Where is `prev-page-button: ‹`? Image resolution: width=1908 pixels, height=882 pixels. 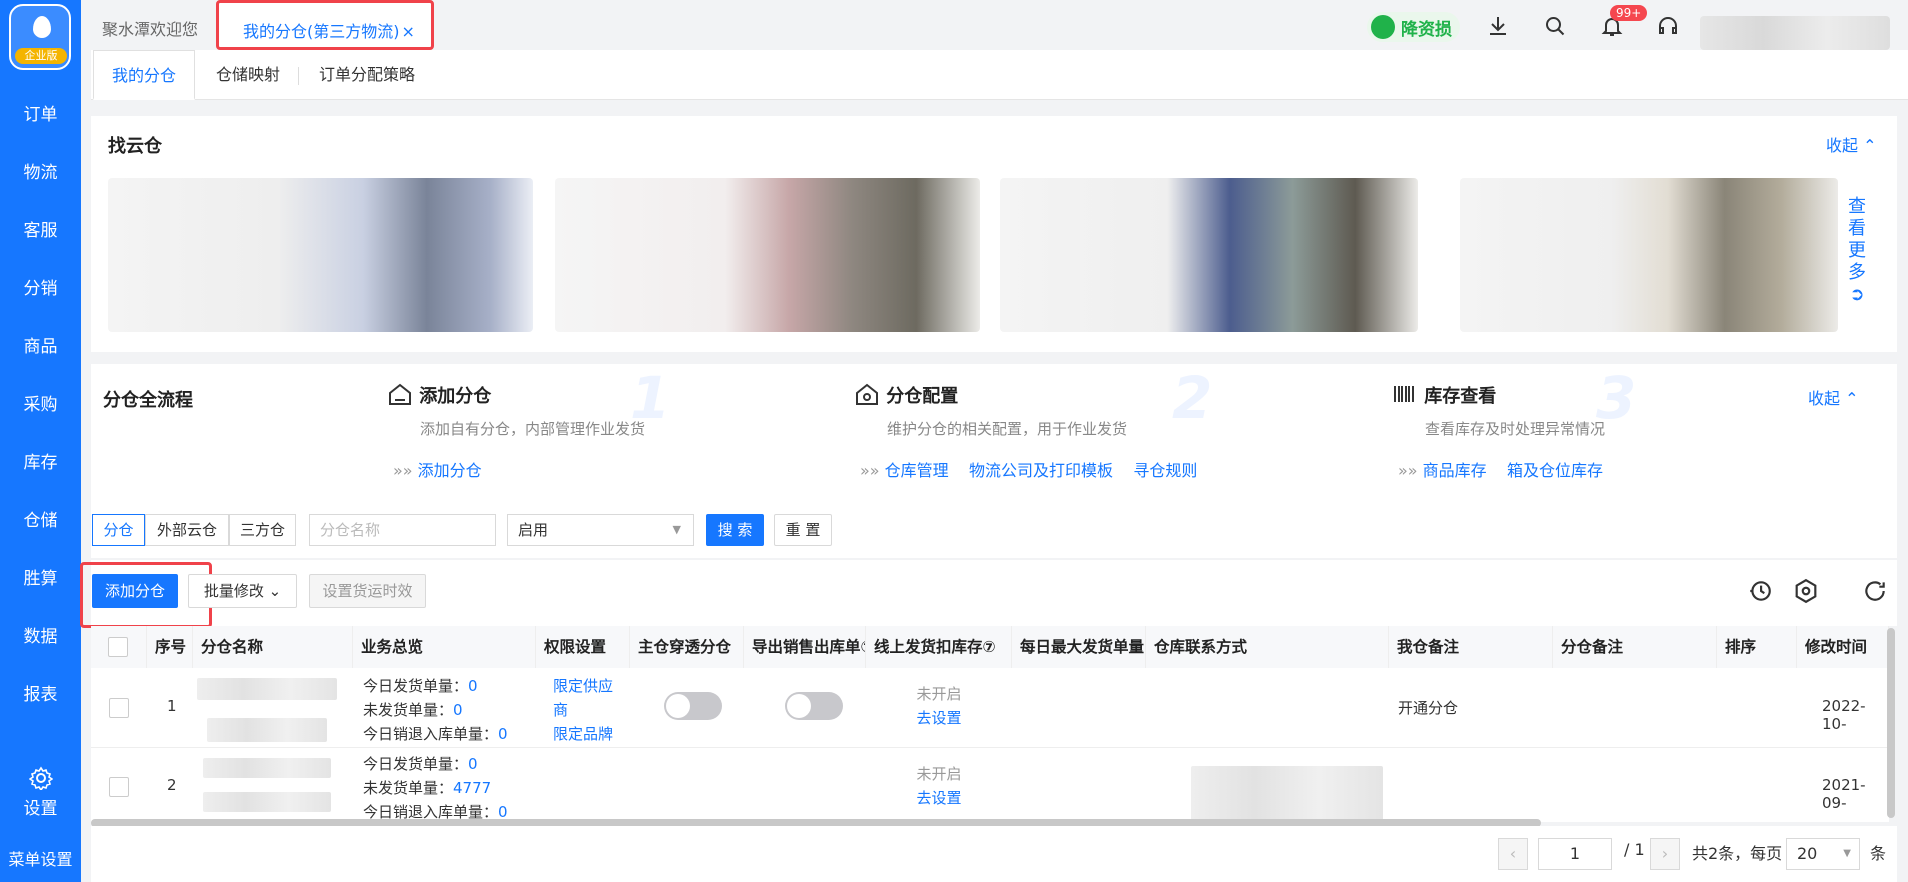 prev-page-button: ‹ is located at coordinates (1513, 854).